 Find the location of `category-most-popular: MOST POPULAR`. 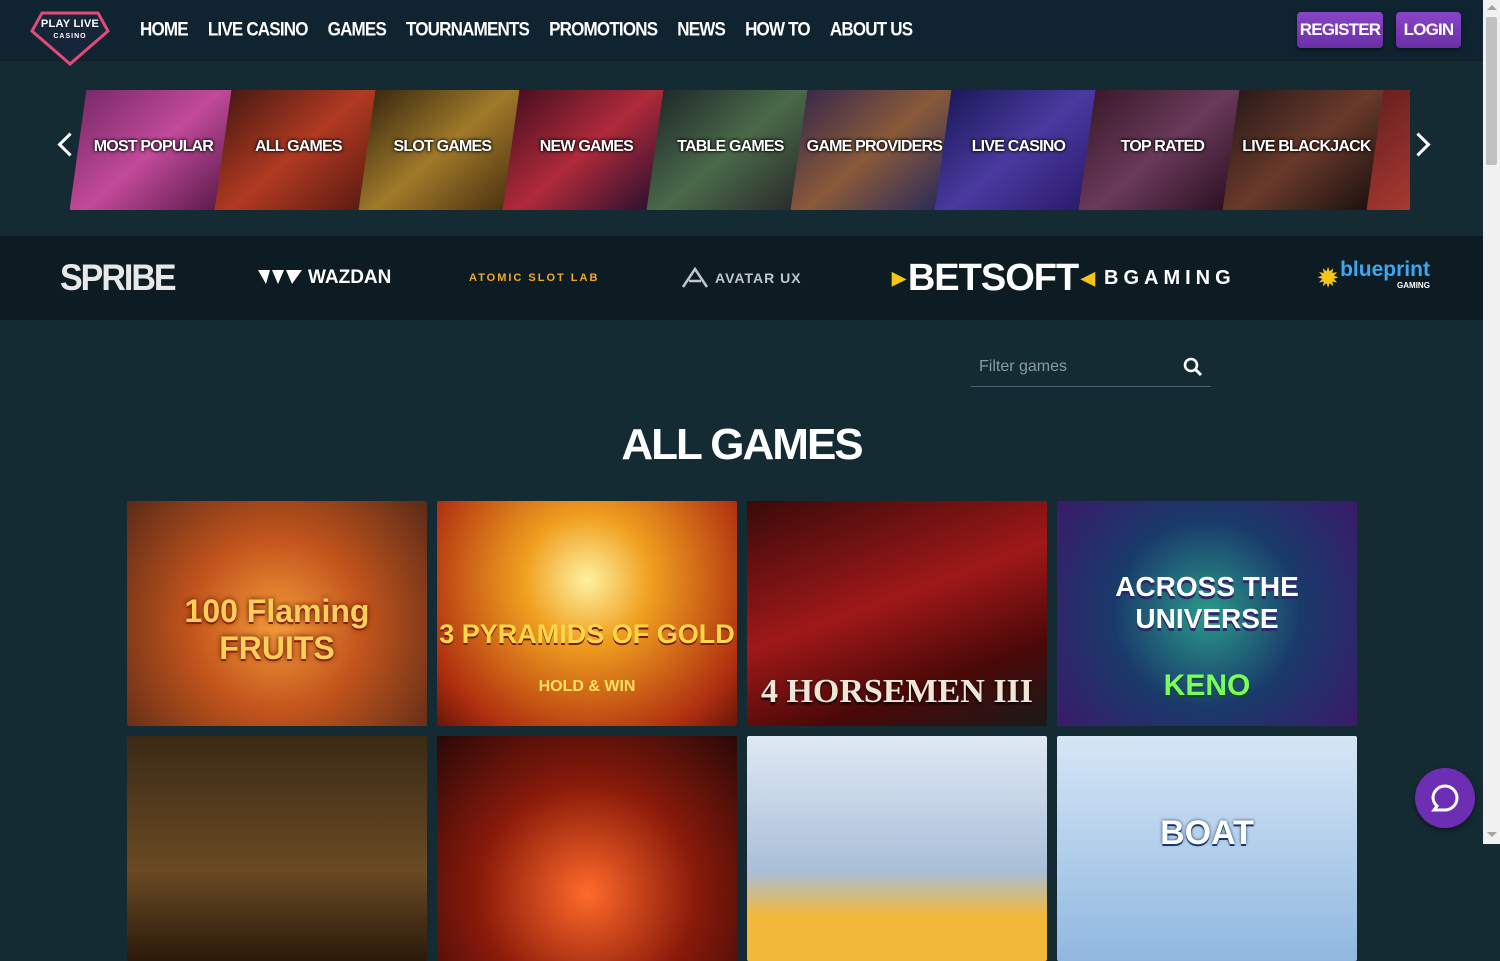

category-most-popular: MOST POPULAR is located at coordinates (153, 150).